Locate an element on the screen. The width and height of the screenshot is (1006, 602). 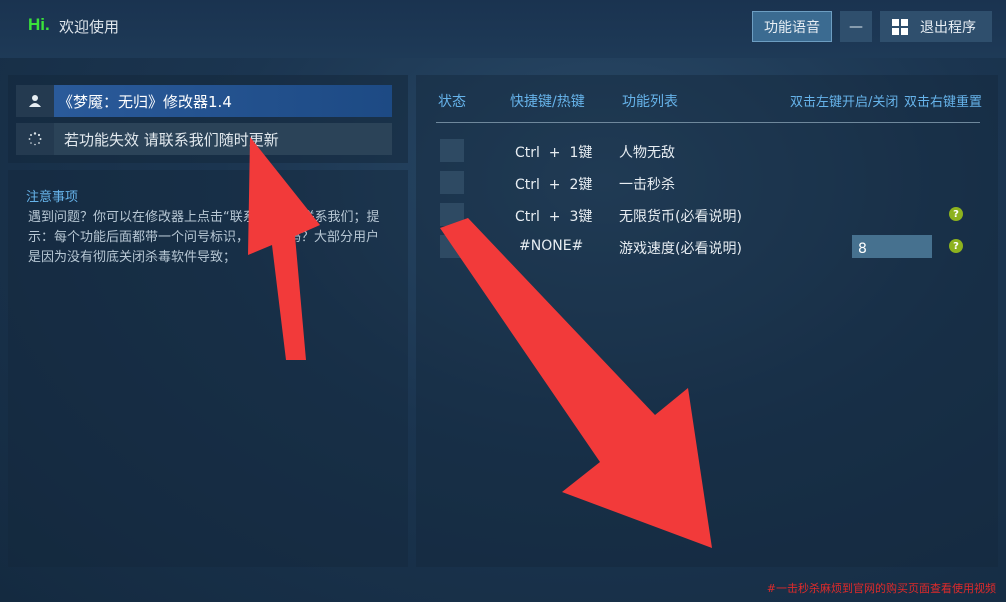
app-logo: Hi. is located at coordinates (39, 24).